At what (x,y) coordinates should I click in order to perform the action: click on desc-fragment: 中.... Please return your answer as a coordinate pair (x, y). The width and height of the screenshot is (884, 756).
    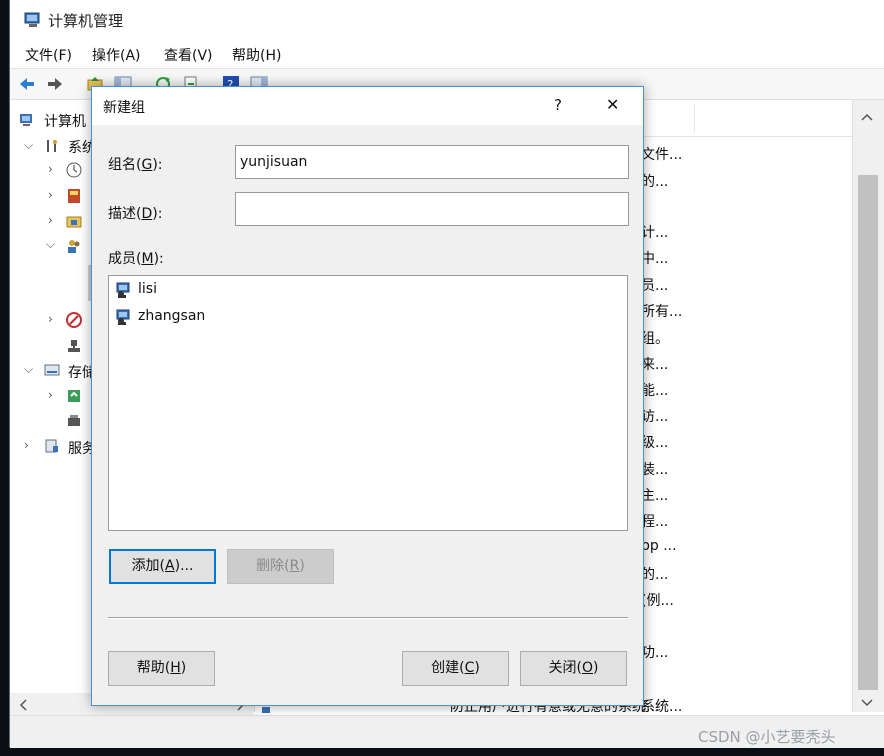
    Looking at the image, I should click on (655, 259).